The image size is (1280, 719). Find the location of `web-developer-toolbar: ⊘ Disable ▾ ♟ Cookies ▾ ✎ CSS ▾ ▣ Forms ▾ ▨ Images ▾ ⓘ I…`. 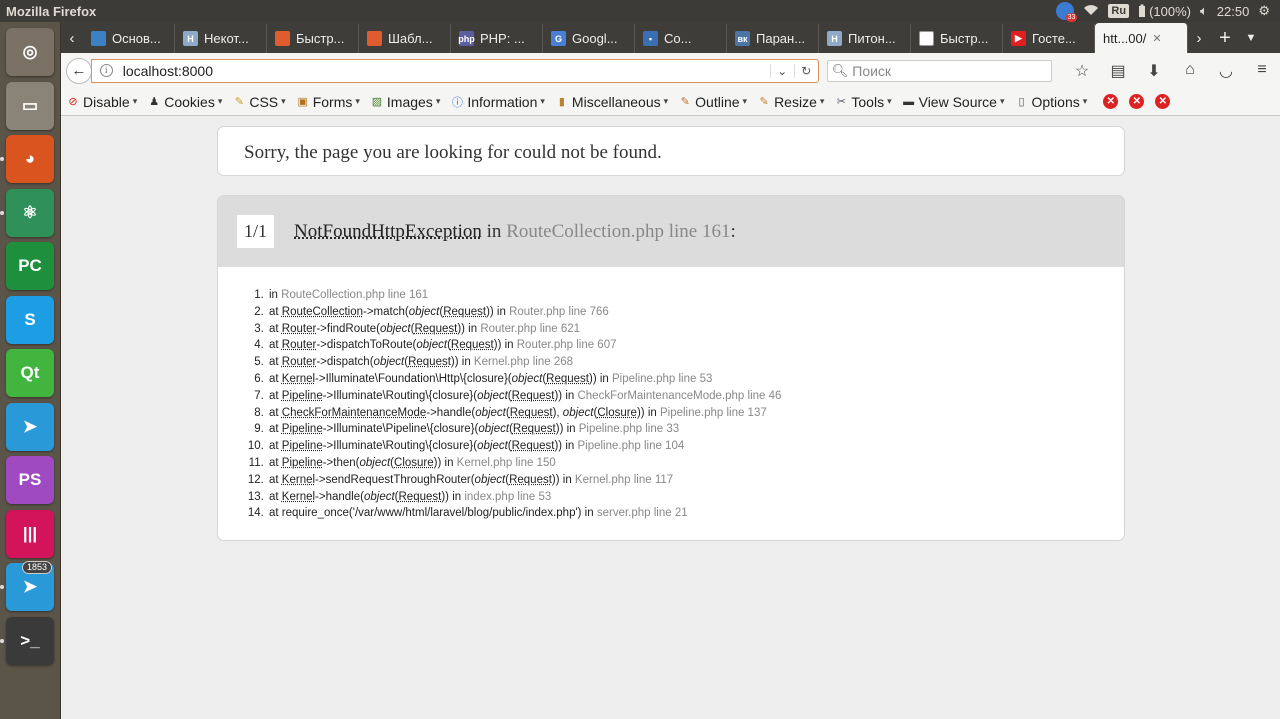

web-developer-toolbar: ⊘ Disable ▾ ♟ Cookies ▾ ✎ CSS ▾ ▣ Forms ▾ ▨ Images ▾ ⓘ I… is located at coordinates (670, 102).